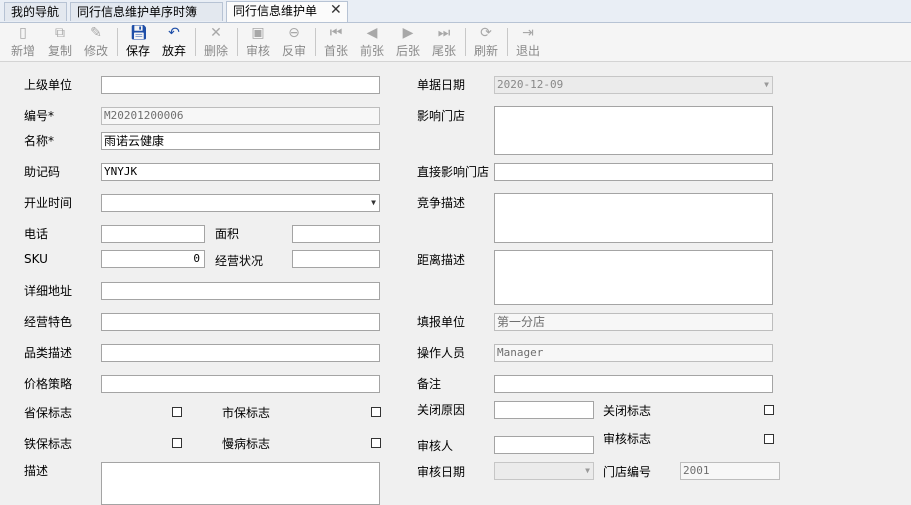 This screenshot has width=911, height=505. What do you see at coordinates (633, 172) in the screenshot?
I see `direct-affected-input` at bounding box center [633, 172].